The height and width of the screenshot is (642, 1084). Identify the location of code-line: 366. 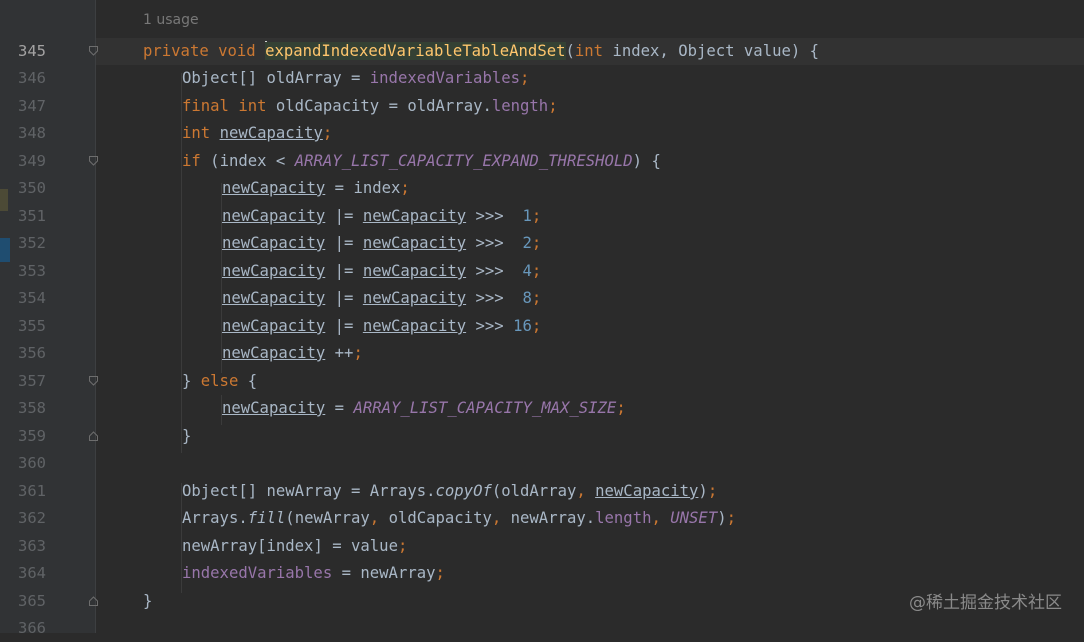
(542, 628).